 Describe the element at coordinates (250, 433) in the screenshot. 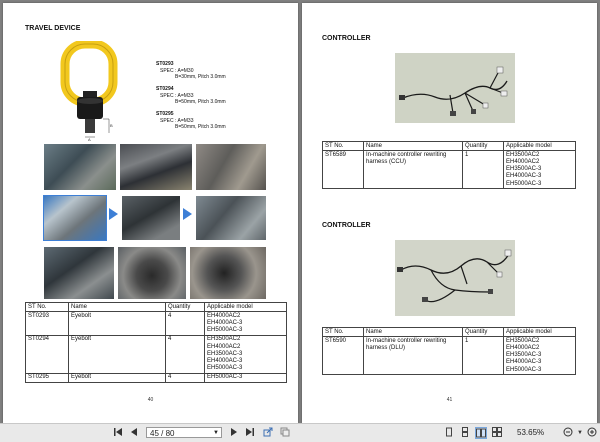

I see `last-page-icon` at that location.